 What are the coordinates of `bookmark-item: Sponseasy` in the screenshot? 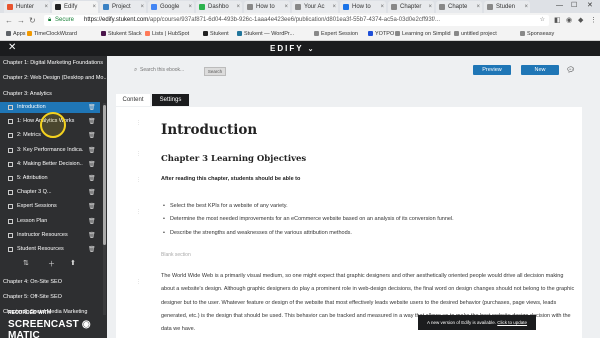 It's located at (537, 34).